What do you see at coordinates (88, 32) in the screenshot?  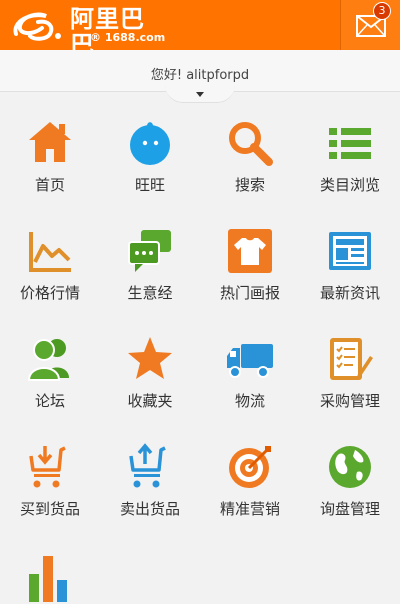 I see `alibaba-logo: 阿里巴巴 ® 1688.com` at bounding box center [88, 32].